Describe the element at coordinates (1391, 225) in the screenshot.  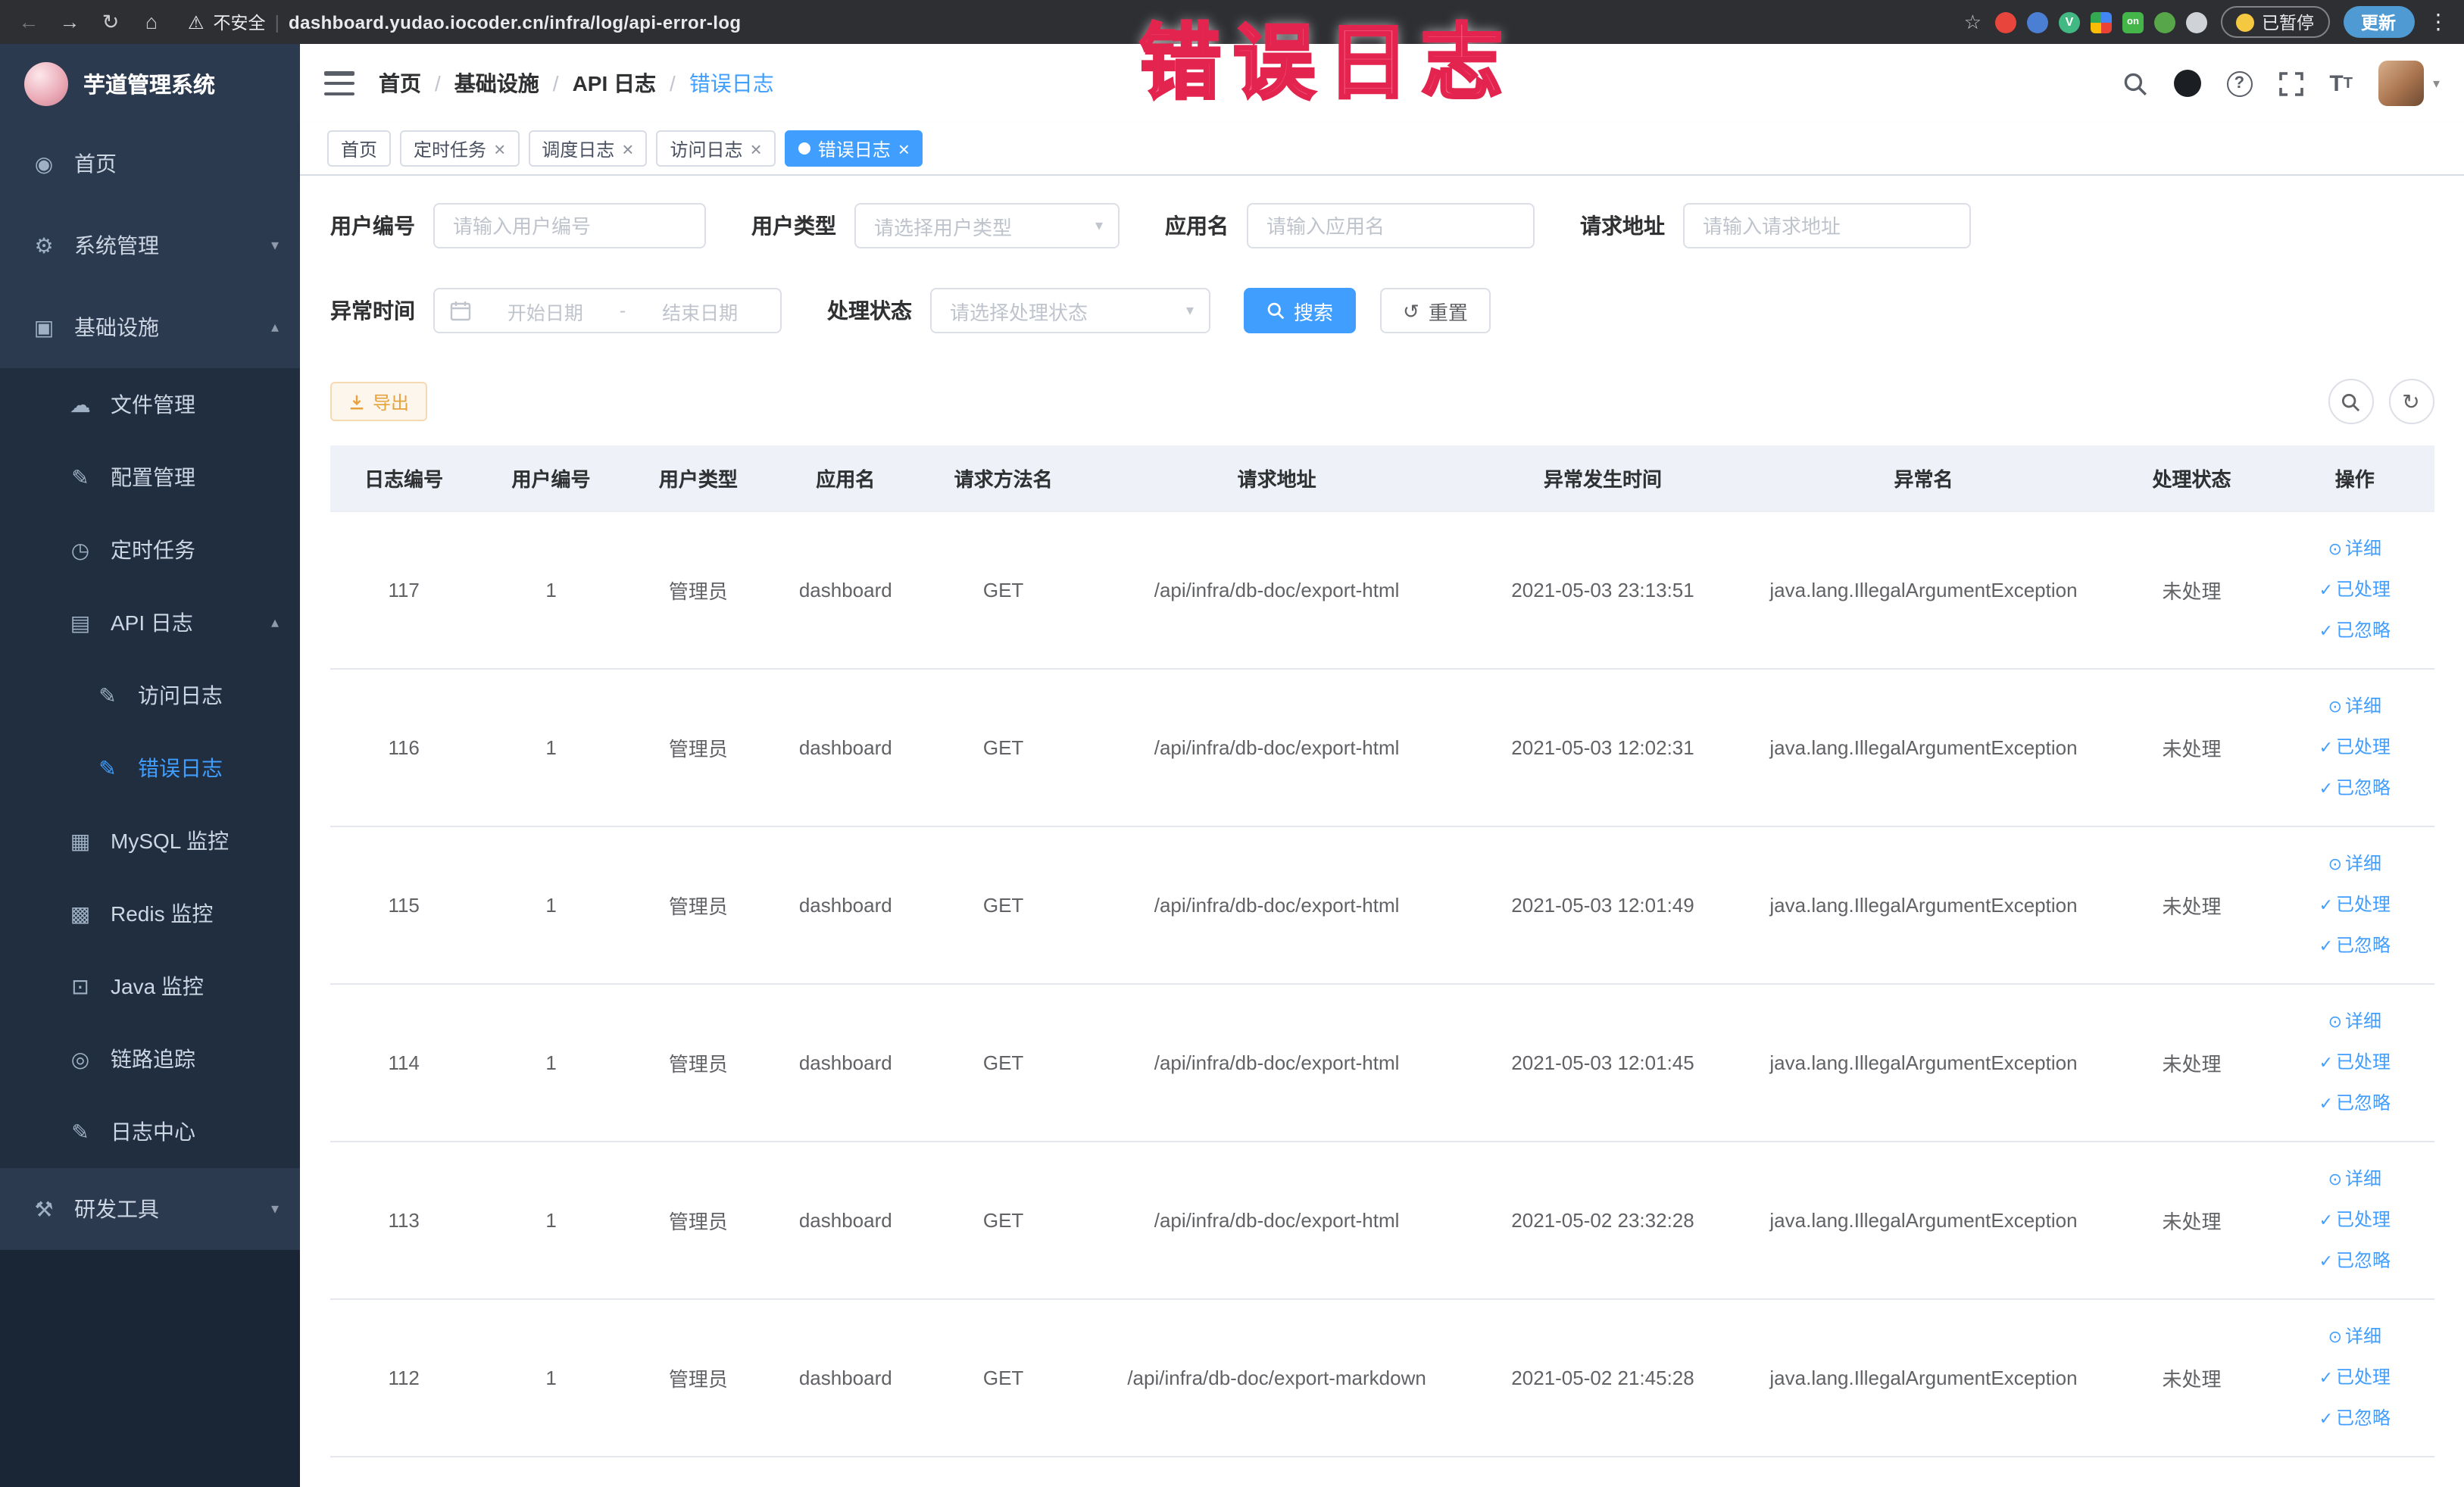
I see `app-name-input` at that location.